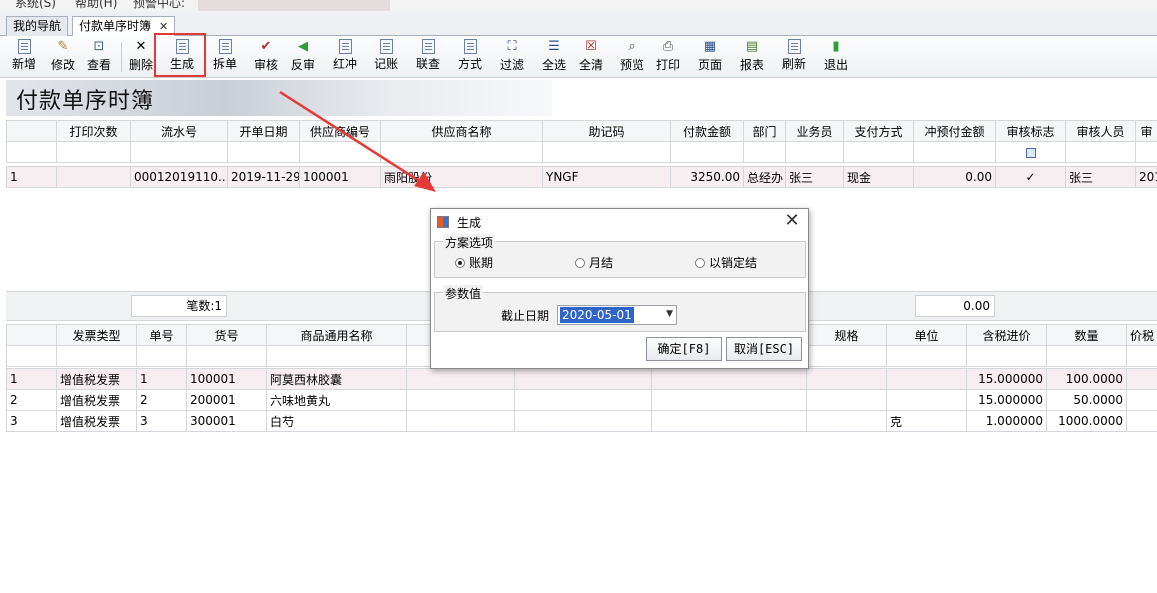  I want to click on delete-button: ✕ 删除, so click(141, 57).